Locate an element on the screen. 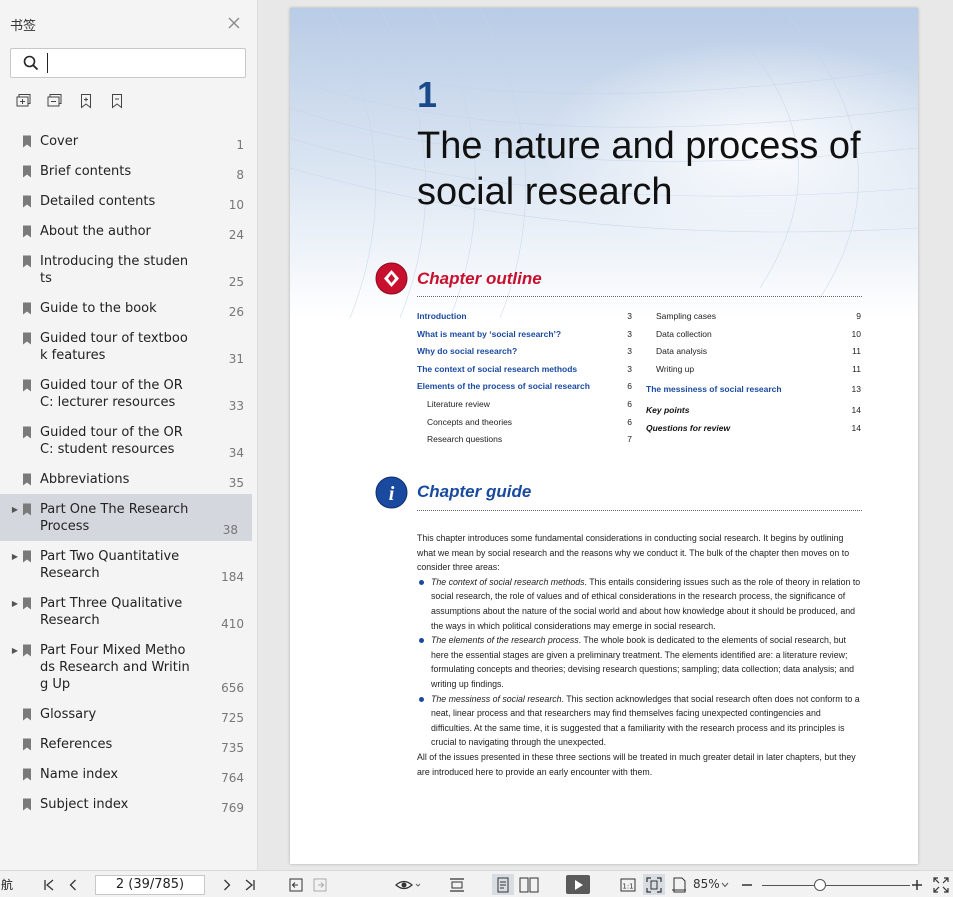 The height and width of the screenshot is (897, 953). outline-entry: Key points 14 is located at coordinates (753, 411).